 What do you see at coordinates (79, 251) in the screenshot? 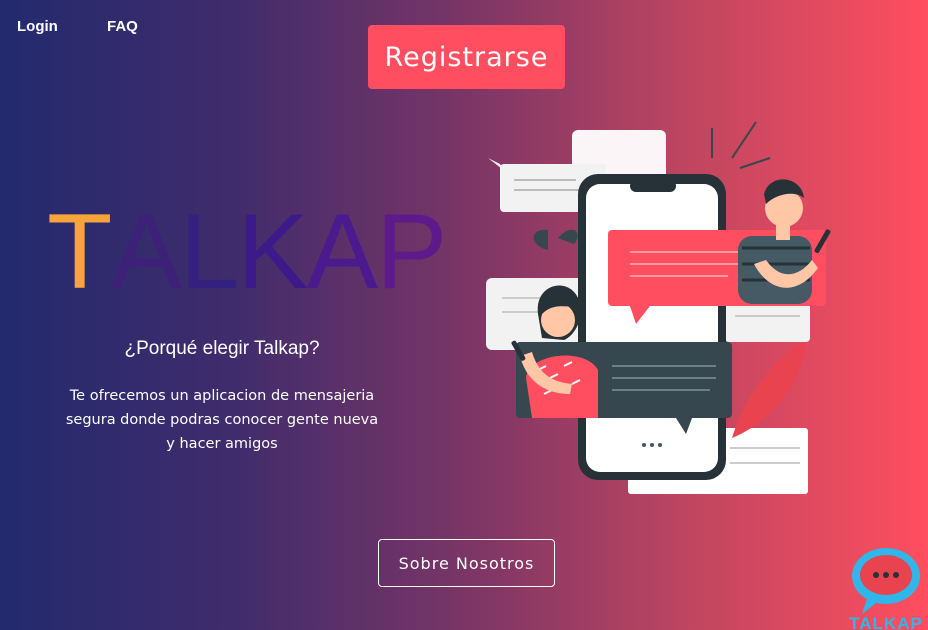
I see `brand-letter: T` at bounding box center [79, 251].